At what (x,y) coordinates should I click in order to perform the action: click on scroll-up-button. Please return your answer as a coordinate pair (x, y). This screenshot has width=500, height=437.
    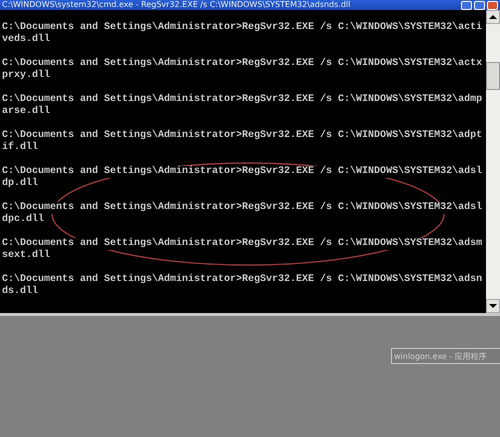
    Looking at the image, I should click on (493, 17).